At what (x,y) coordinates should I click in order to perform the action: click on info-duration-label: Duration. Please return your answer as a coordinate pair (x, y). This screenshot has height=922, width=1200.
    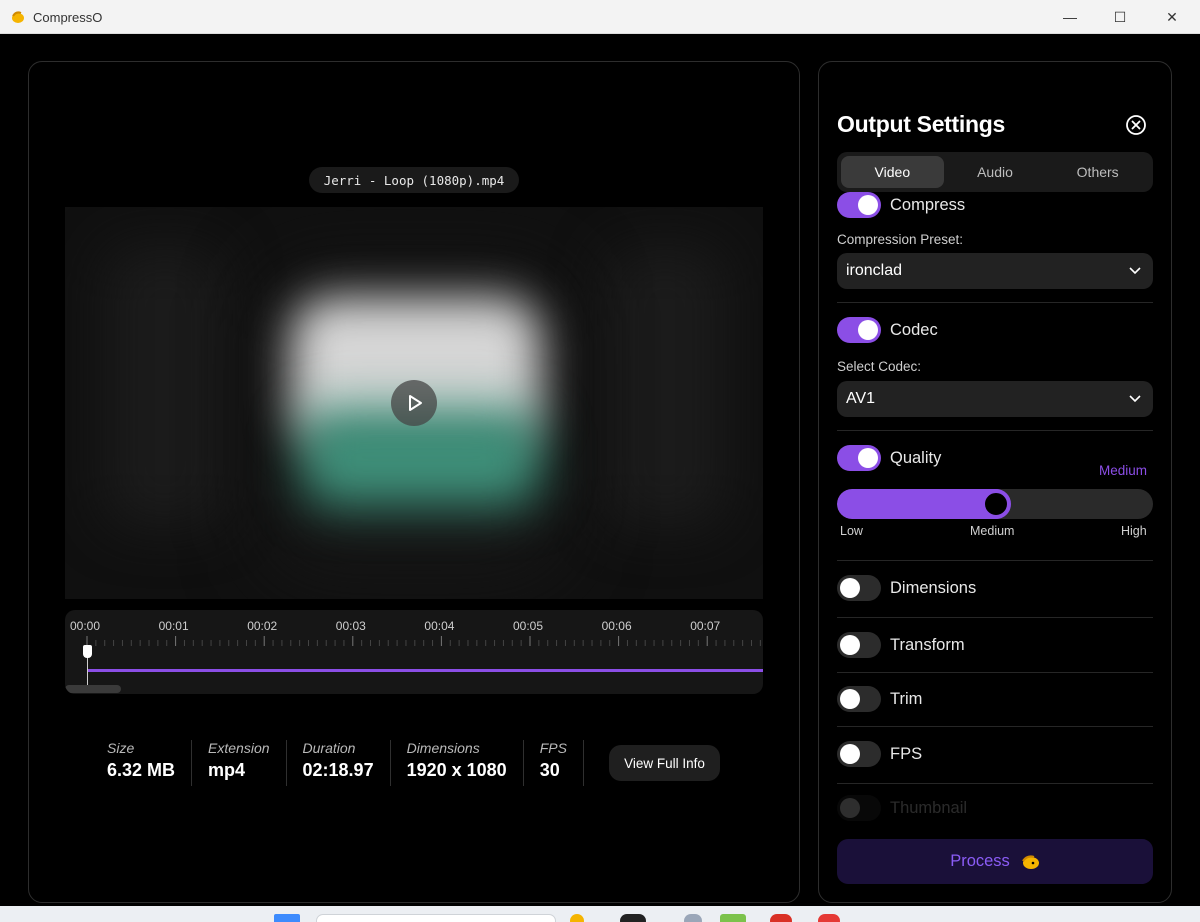
    Looking at the image, I should click on (329, 748).